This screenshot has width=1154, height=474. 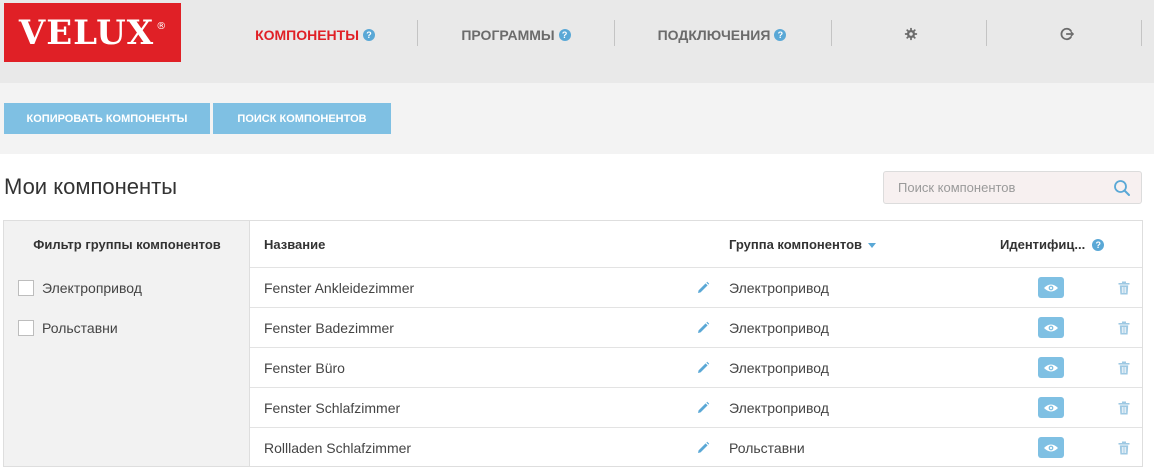 I want to click on search-input, so click(x=994, y=187).